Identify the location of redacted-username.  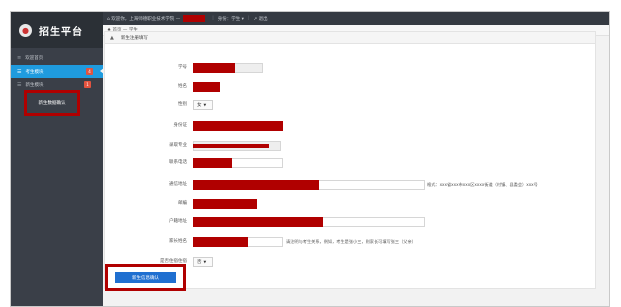
(194, 18).